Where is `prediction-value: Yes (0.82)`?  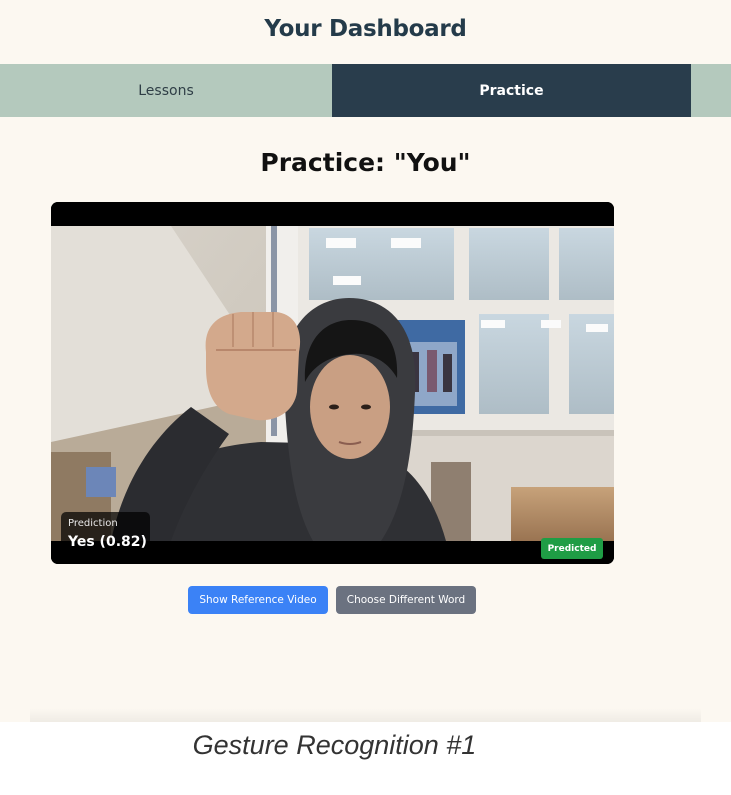
prediction-value: Yes (0.82) is located at coordinates (107, 542).